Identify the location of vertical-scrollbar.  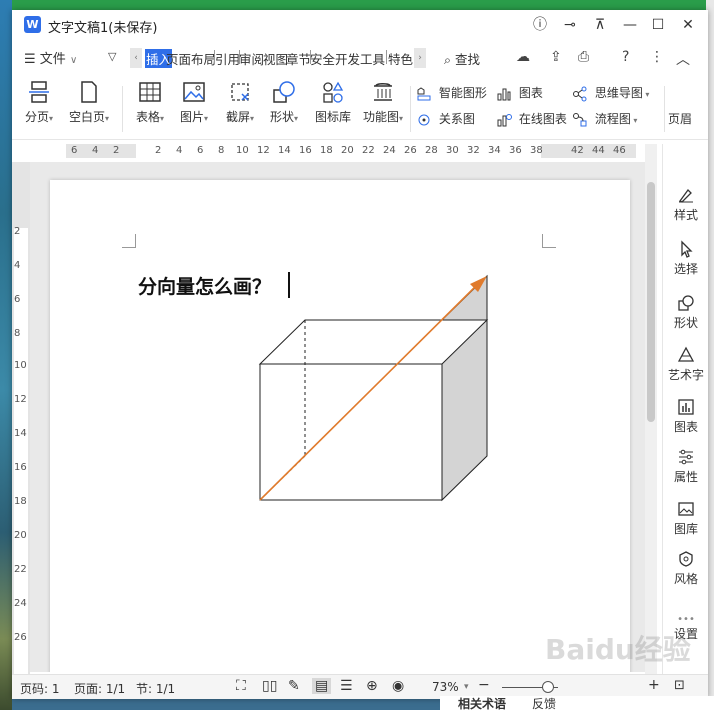
(651, 409).